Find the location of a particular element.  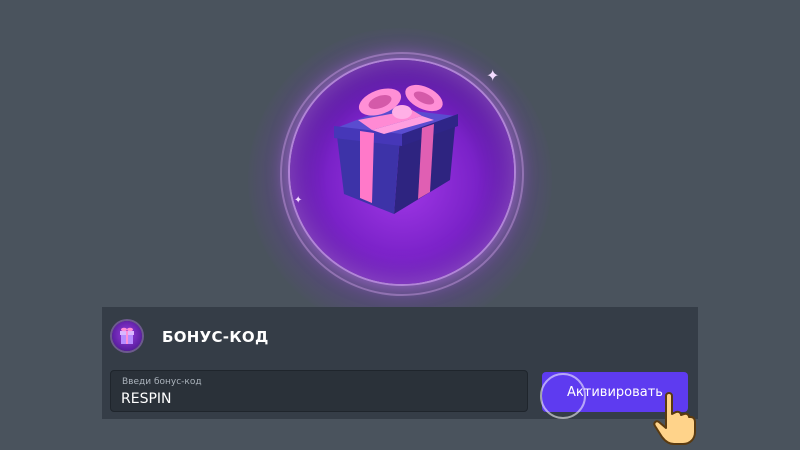

gift-icon is located at coordinates (127, 335).